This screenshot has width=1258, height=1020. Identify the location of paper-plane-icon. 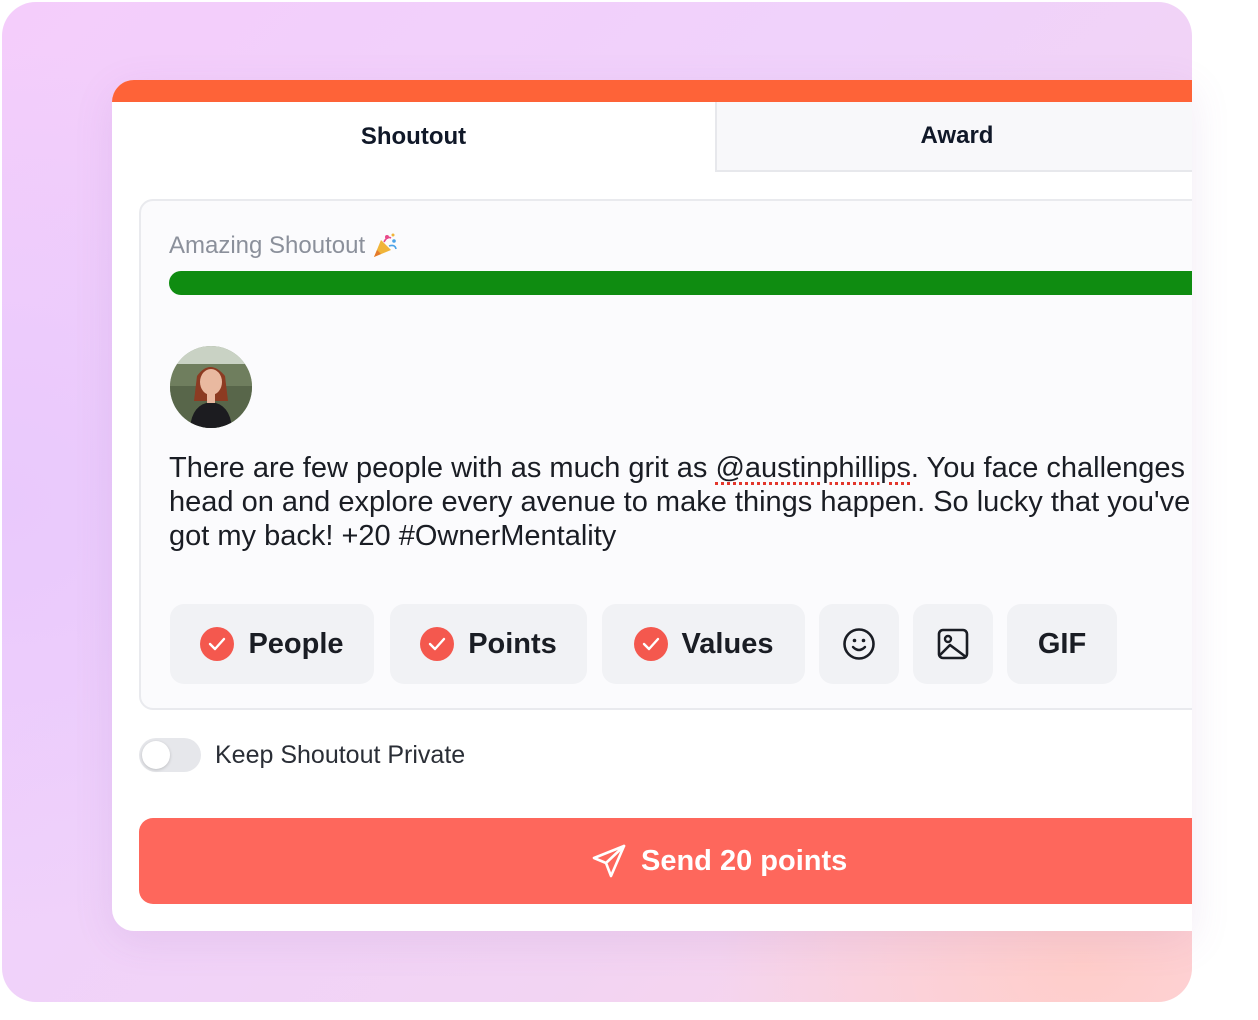
(609, 861).